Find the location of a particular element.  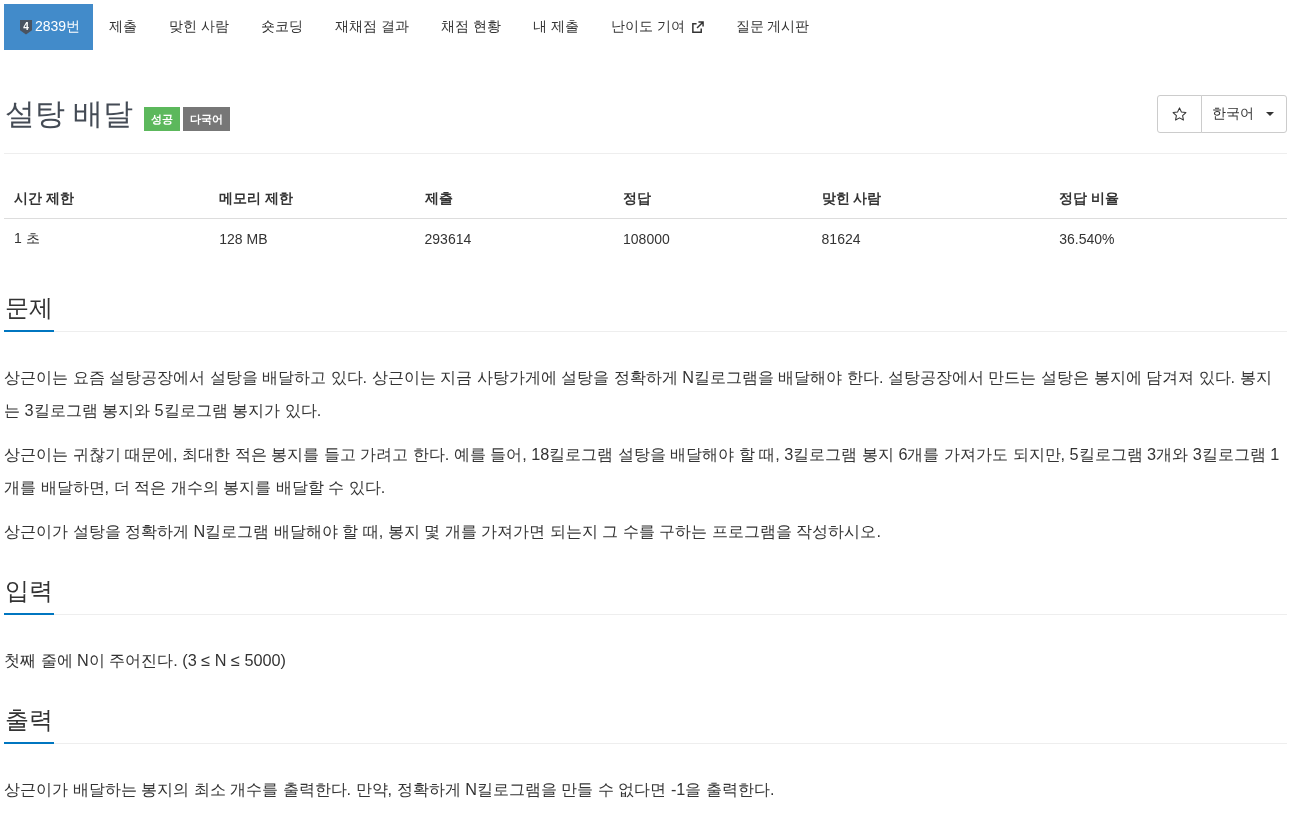

table-cell: 293614 is located at coordinates (514, 238).